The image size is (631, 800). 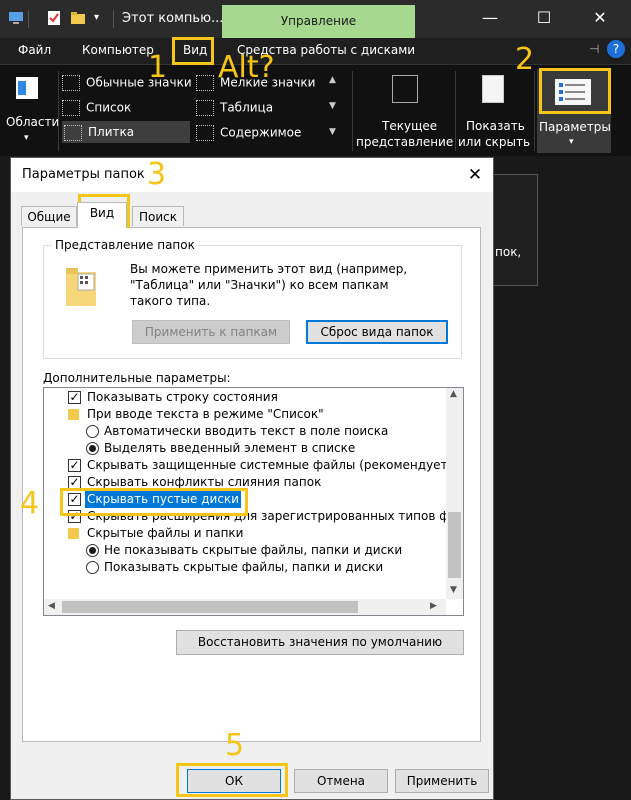 What do you see at coordinates (49, 216) in the screenshot?
I see `tab-general: Общие` at bounding box center [49, 216].